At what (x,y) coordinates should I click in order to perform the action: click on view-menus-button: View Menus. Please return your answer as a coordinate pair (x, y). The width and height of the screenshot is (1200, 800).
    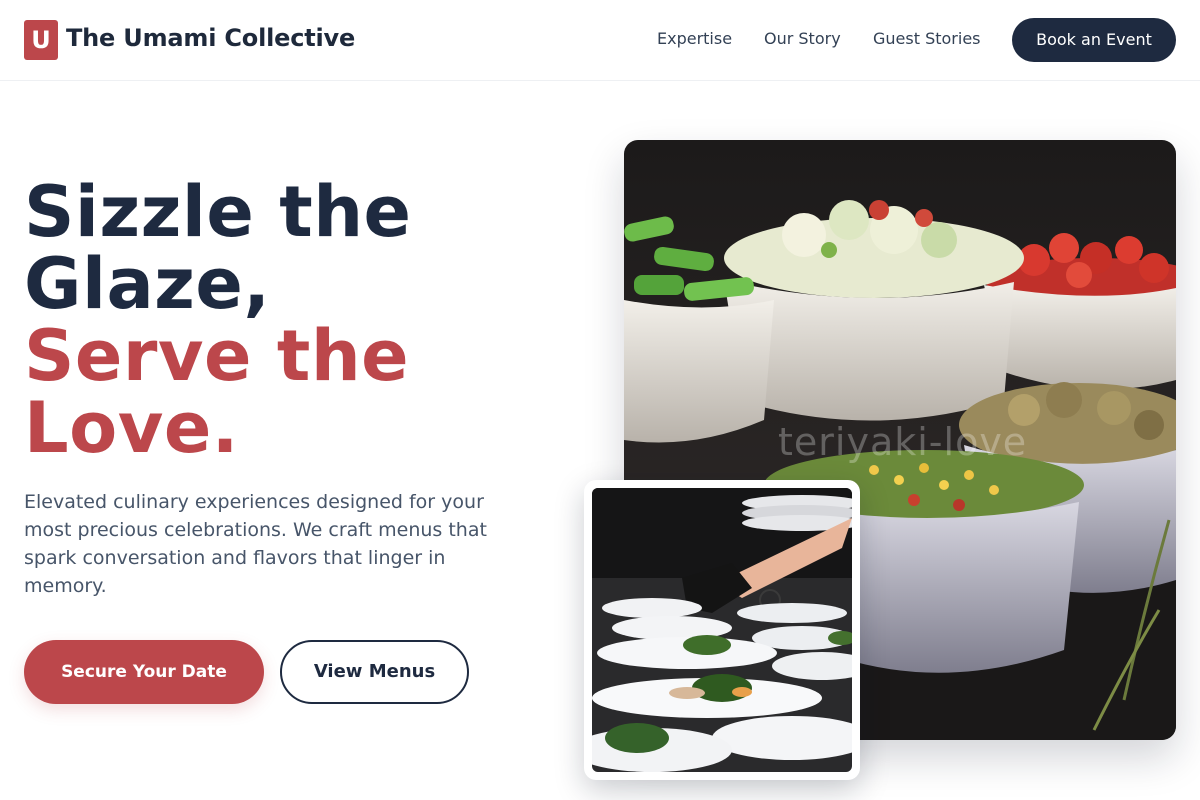
    Looking at the image, I should click on (374, 672).